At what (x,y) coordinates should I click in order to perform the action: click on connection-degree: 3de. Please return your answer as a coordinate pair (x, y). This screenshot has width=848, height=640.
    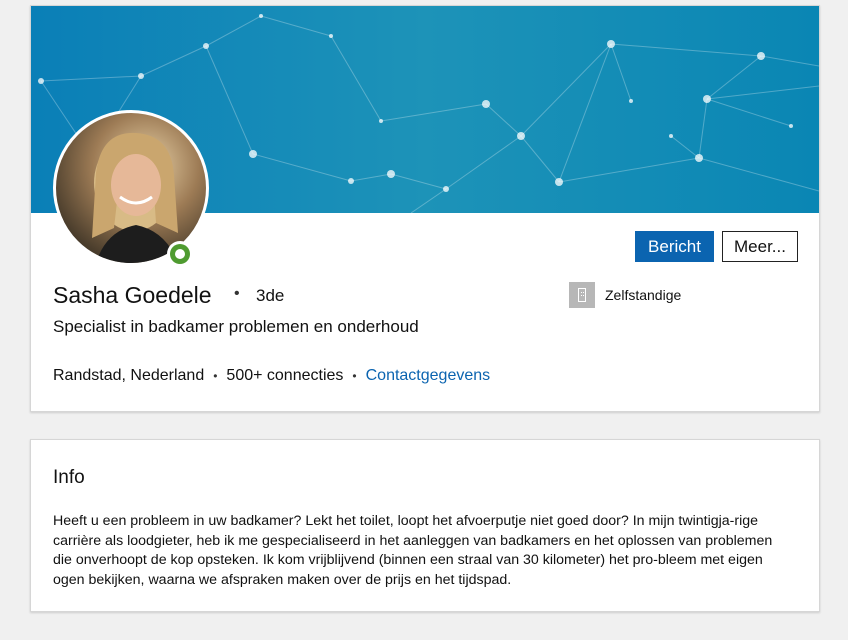
    Looking at the image, I should click on (270, 295).